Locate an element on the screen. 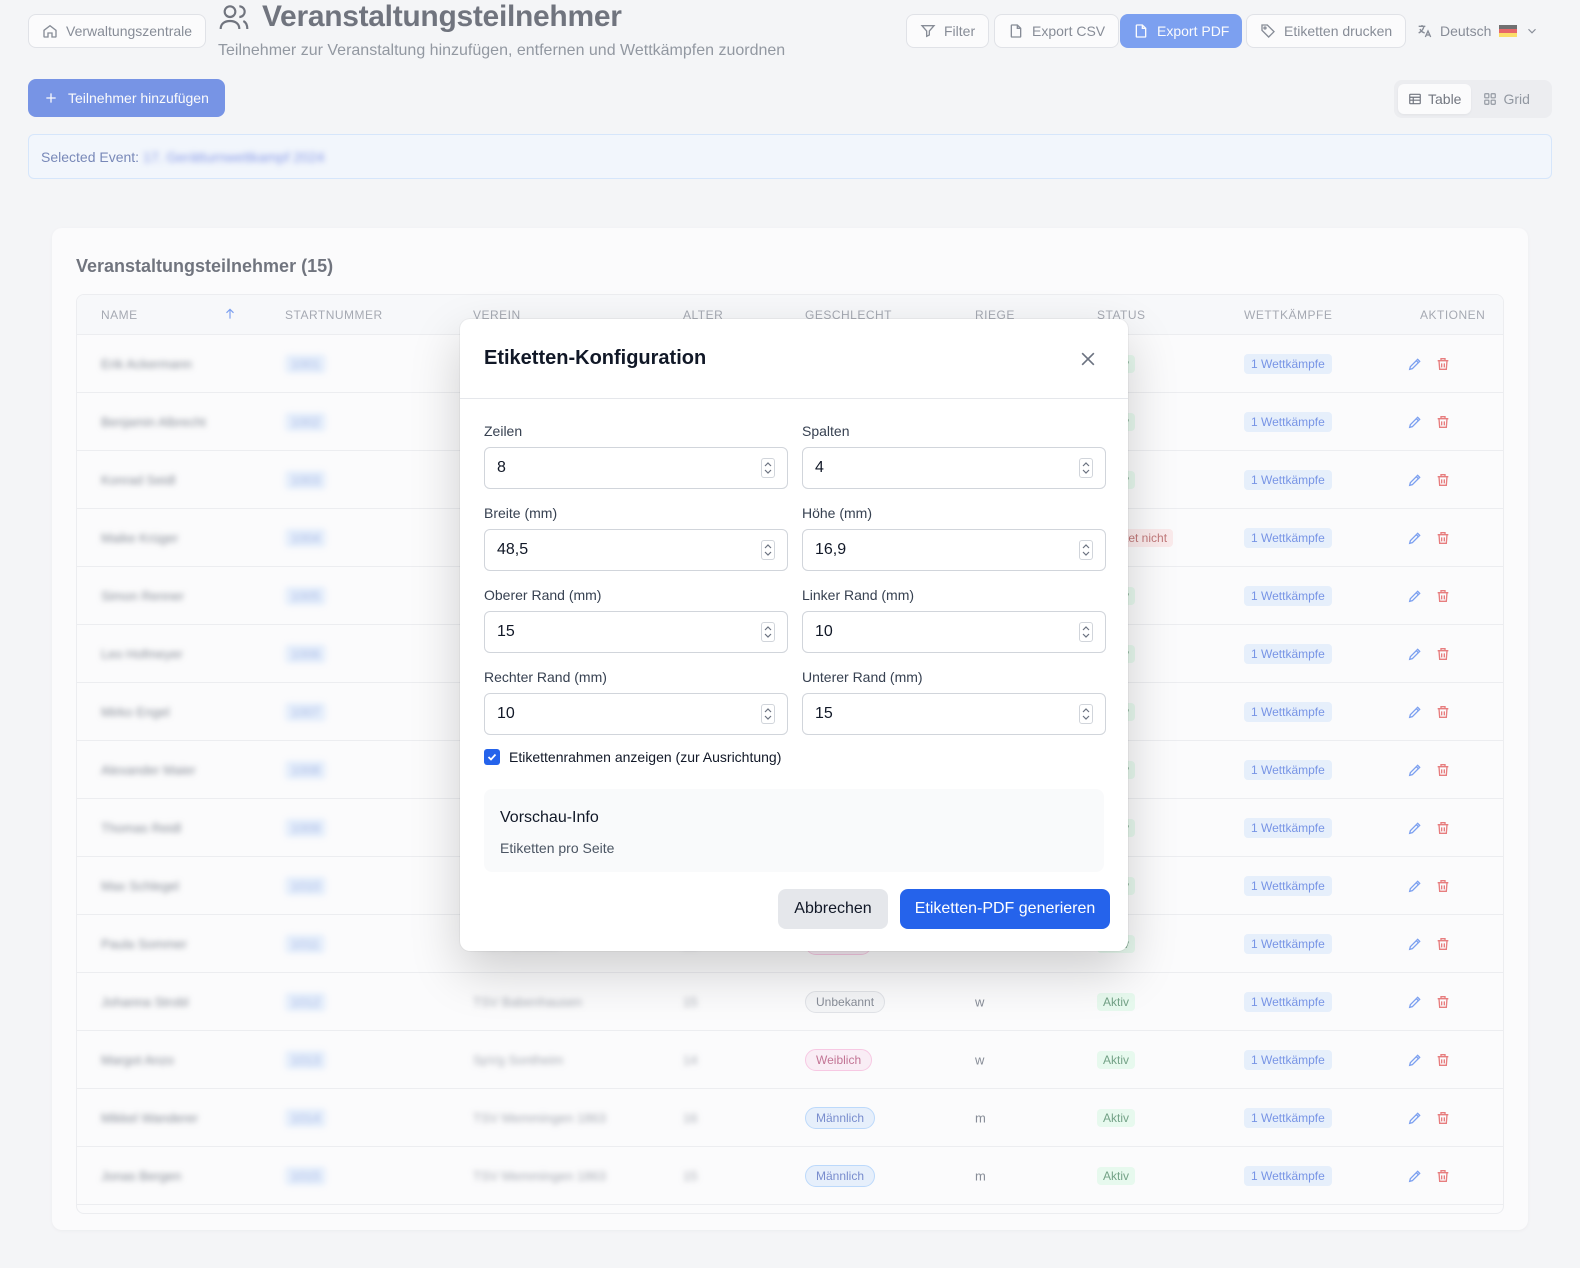  cols-label: Spalten is located at coordinates (826, 431).